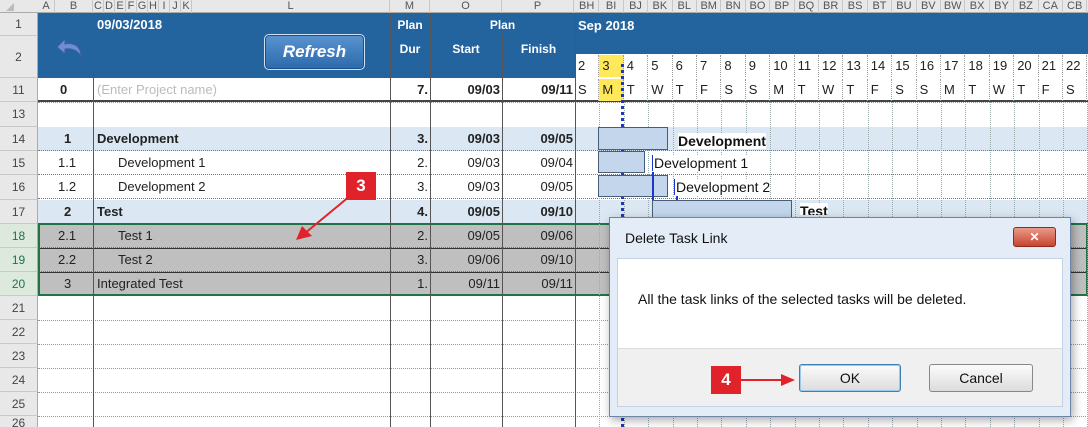 The height and width of the screenshot is (427, 1088). Describe the element at coordinates (850, 378) in the screenshot. I see `ok-button: OK` at that location.